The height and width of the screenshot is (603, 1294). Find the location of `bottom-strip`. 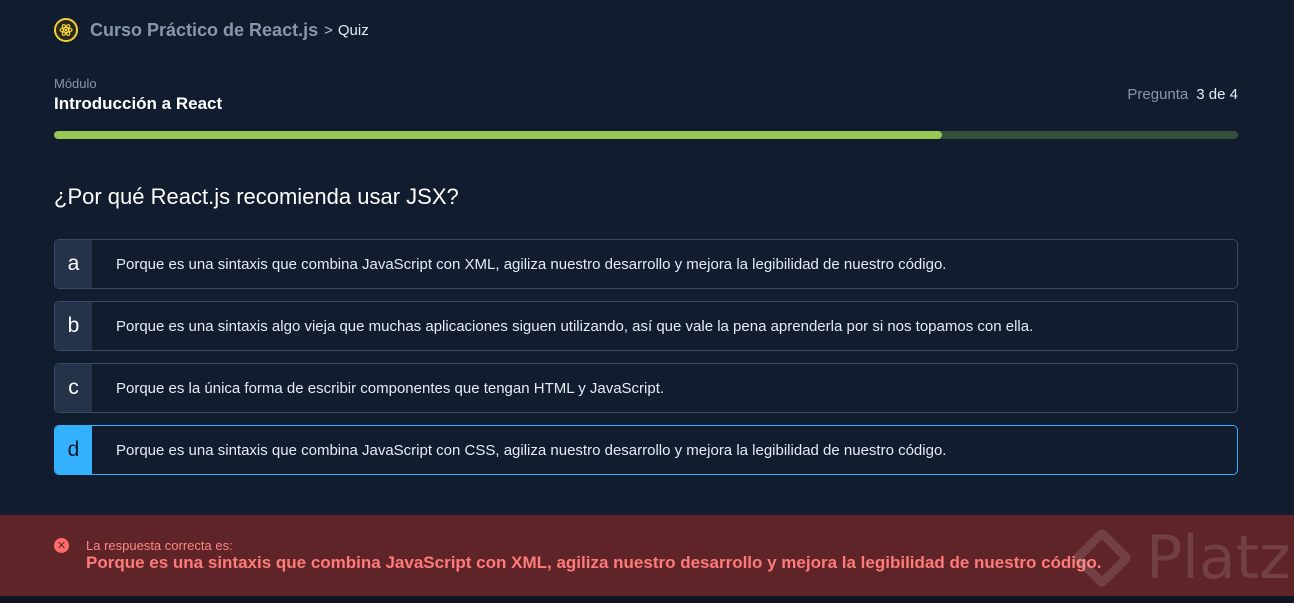

bottom-strip is located at coordinates (647, 599).